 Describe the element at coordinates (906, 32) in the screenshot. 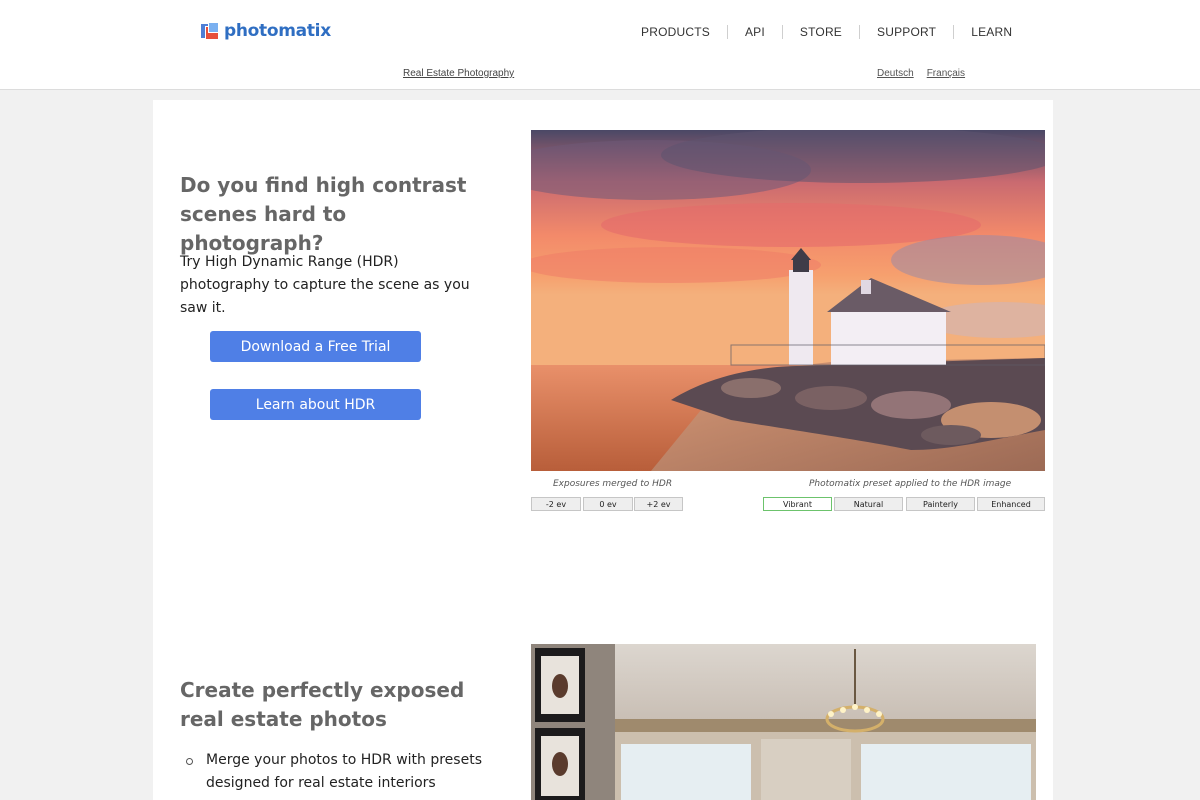

I see `nav-support: SUPPORT` at that location.